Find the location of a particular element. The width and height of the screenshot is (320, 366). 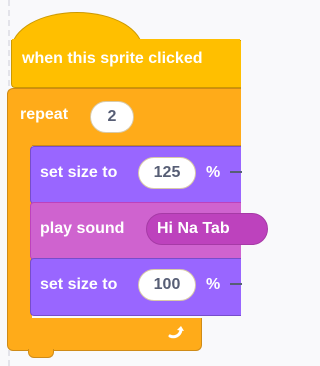

repeat-count-input: 2 is located at coordinates (112, 117).